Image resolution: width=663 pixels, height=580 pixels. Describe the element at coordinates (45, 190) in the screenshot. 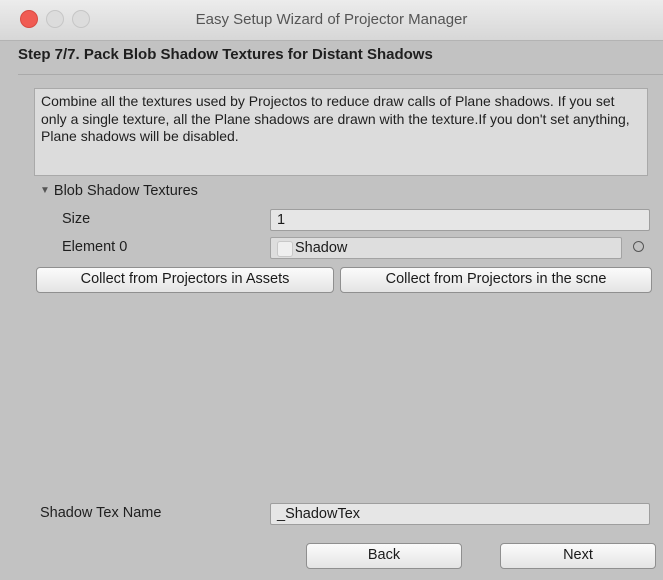

I see `foldout-arrow-icon: ▼` at that location.